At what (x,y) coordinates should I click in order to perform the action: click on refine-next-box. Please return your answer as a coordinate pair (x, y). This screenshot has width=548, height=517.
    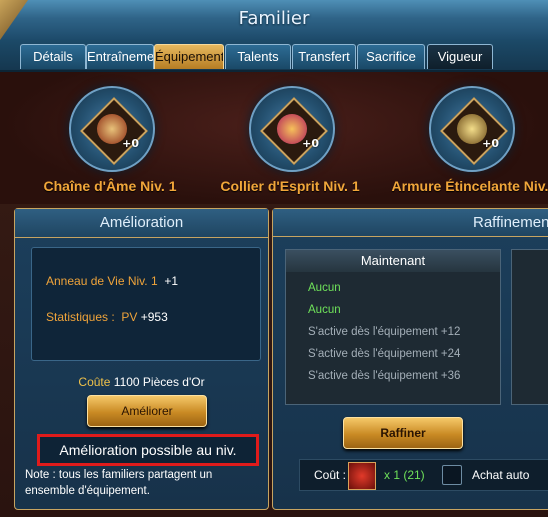
    Looking at the image, I should click on (529, 327).